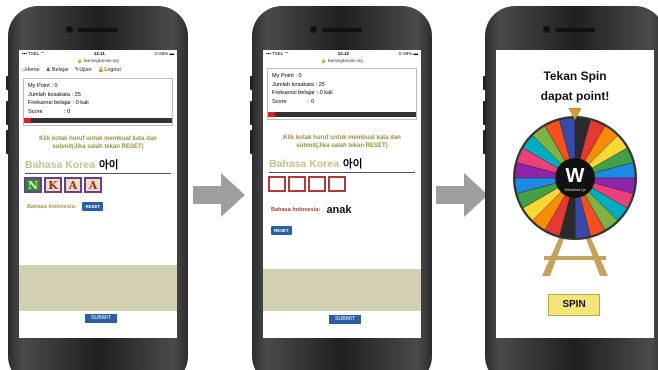 The width and height of the screenshot is (658, 370). Describe the element at coordinates (83, 70) in the screenshot. I see `nav-ujian: ✎Ujian` at that location.